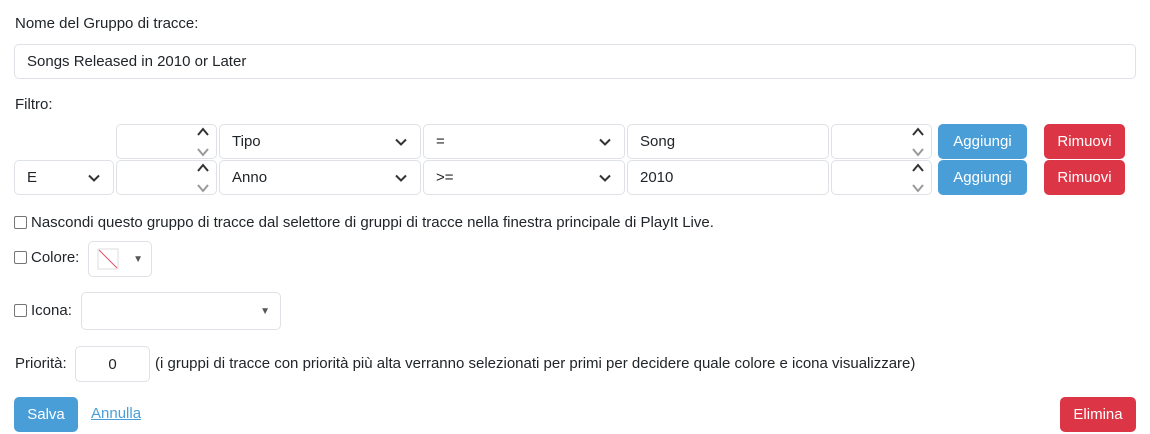  What do you see at coordinates (728, 141) in the screenshot?
I see `filter-value-input-1: Song` at bounding box center [728, 141].